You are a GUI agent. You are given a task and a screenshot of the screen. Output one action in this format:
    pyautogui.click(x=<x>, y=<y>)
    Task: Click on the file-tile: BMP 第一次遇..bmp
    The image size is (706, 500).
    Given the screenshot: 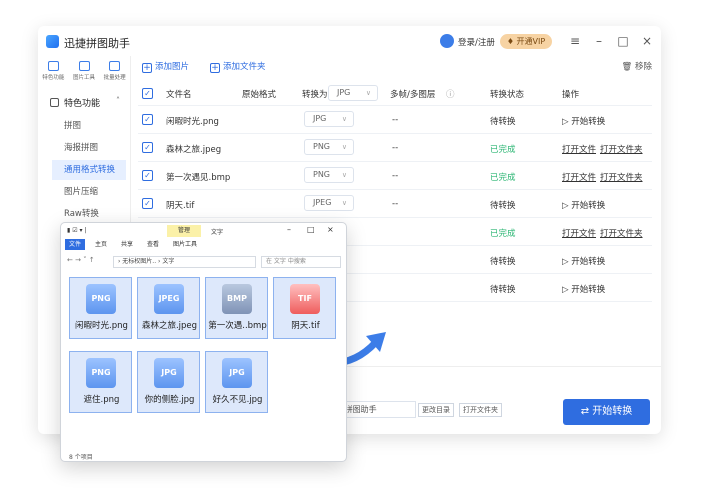 What is the action you would take?
    pyautogui.click(x=236, y=308)
    